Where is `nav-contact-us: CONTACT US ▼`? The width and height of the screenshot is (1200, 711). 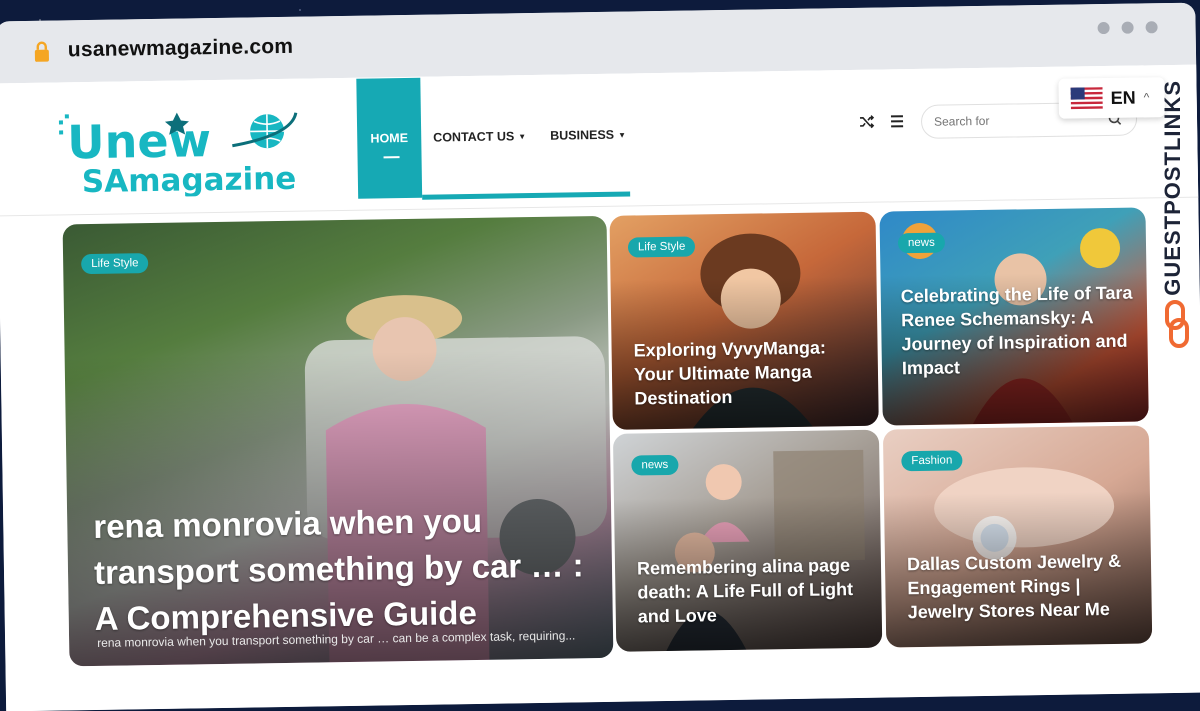
nav-contact-us: CONTACT US ▼ is located at coordinates (479, 137).